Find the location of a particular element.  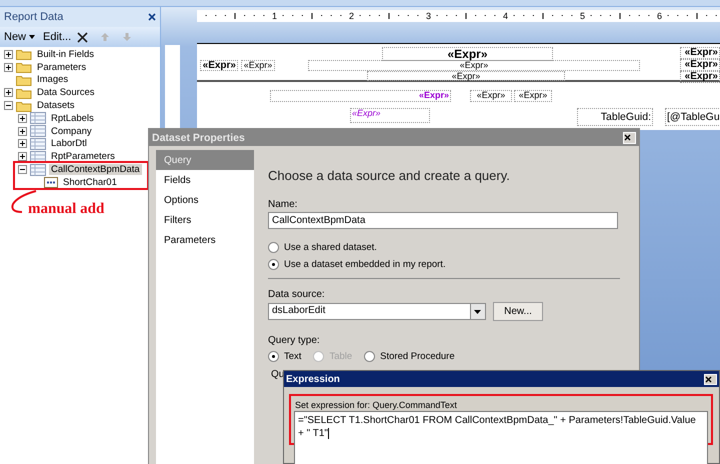

tree-item: Data Sources is located at coordinates (66, 92).